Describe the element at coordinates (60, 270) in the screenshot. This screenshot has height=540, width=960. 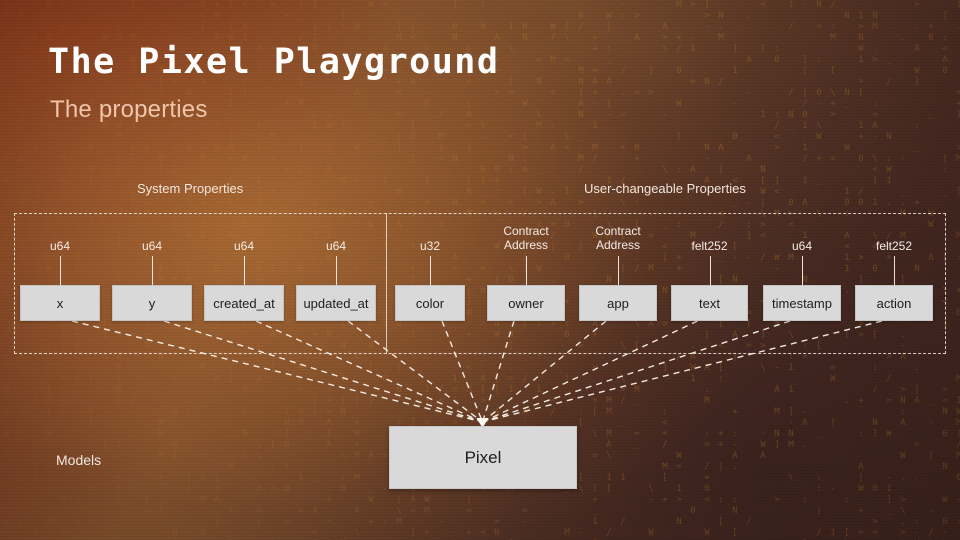
I see `type-connector-x` at that location.